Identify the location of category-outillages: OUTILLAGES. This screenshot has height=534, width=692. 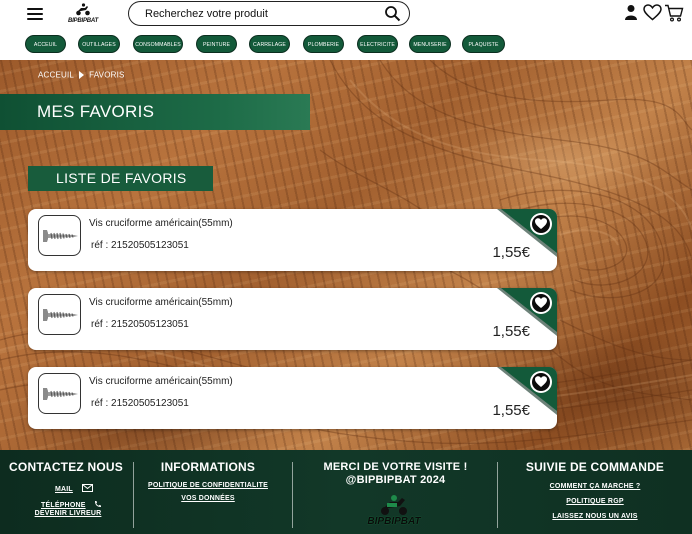
(99, 44).